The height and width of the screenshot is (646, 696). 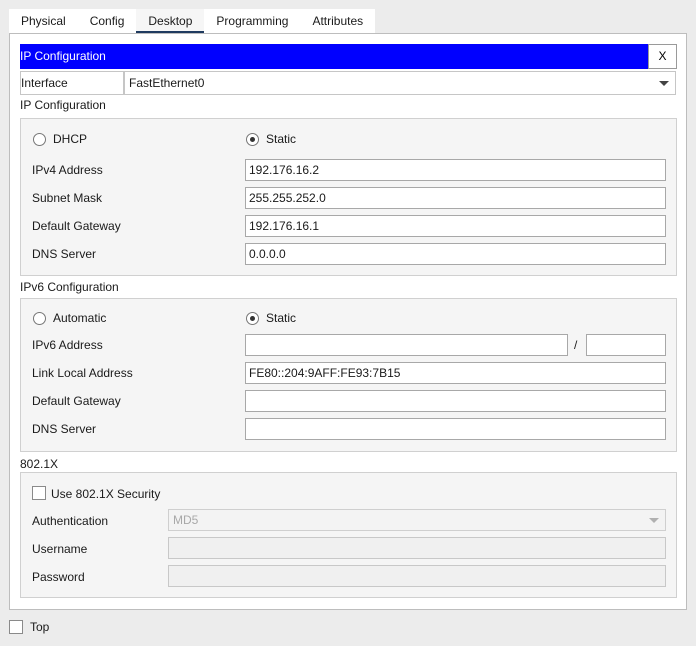 I want to click on ipv4-address-label: IPv4 Address, so click(x=67, y=170).